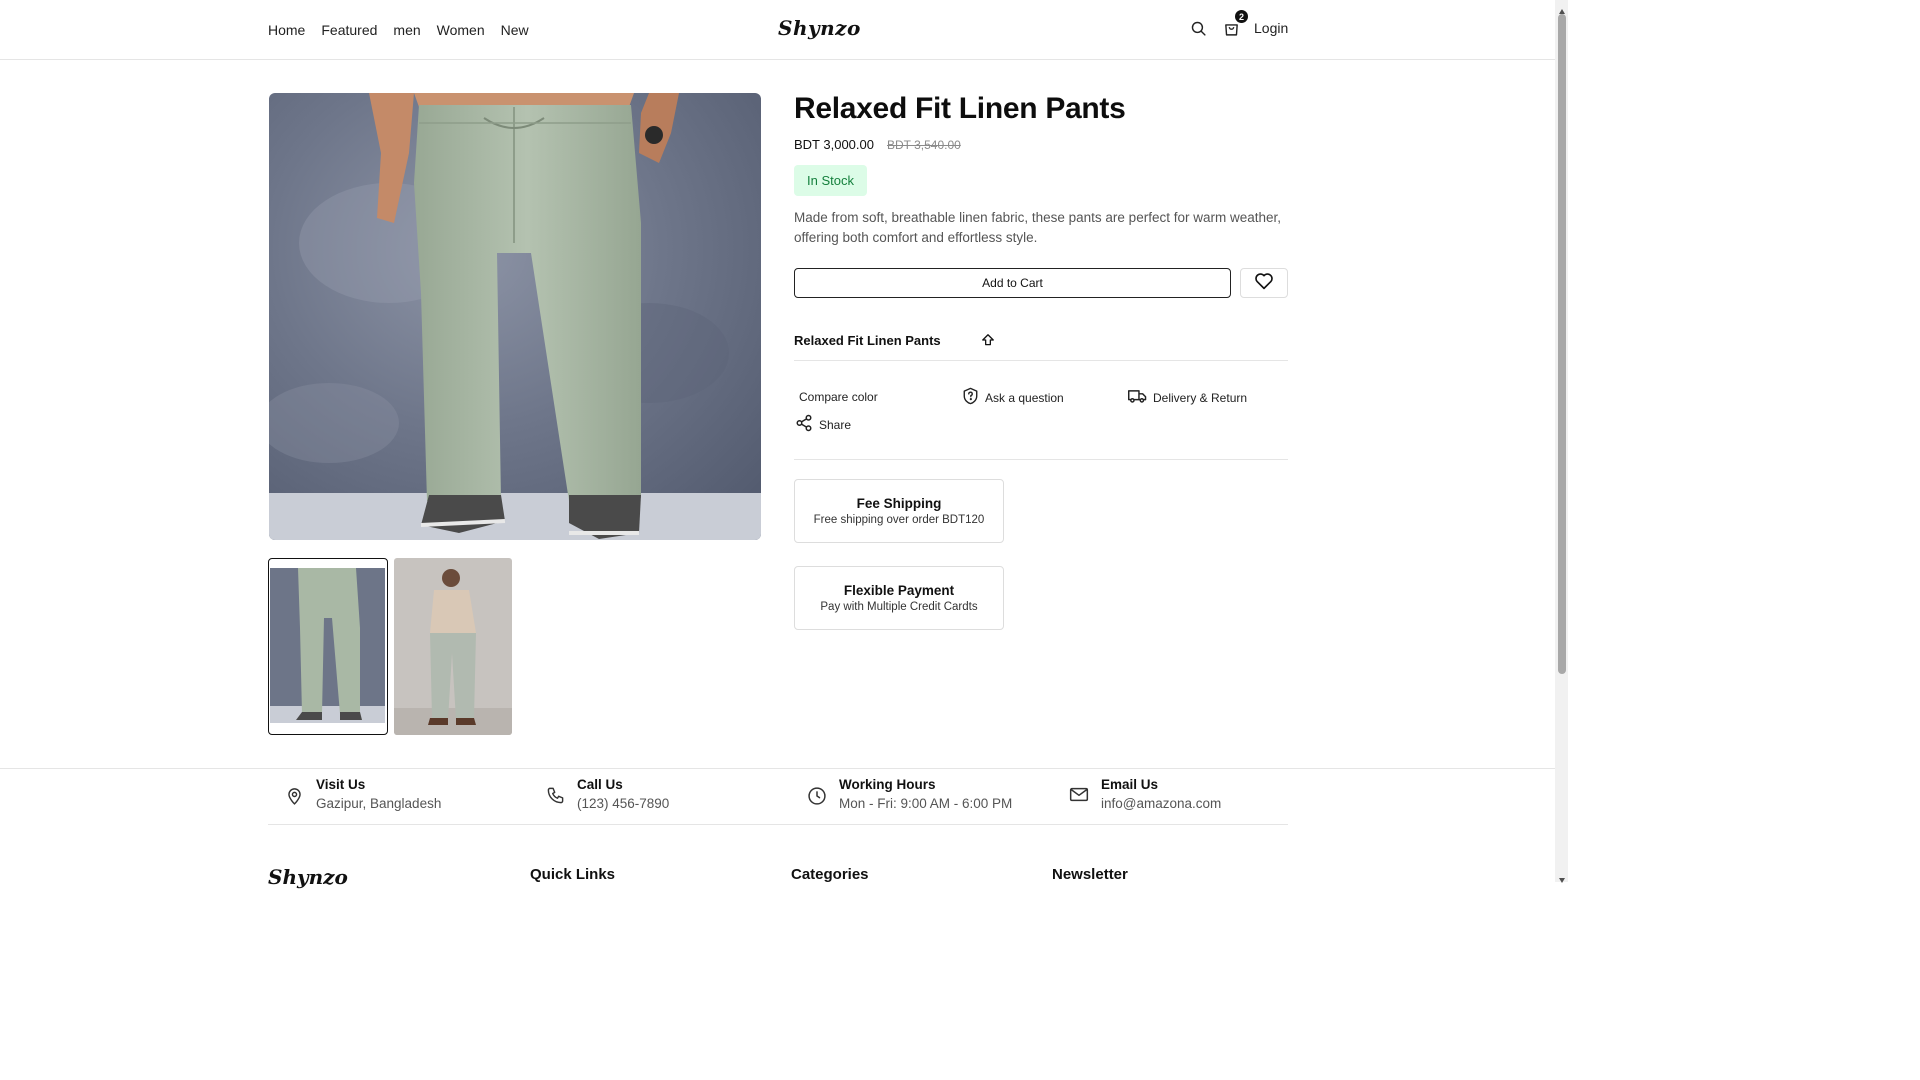 This screenshot has width=1920, height=1080. What do you see at coordinates (341, 784) in the screenshot?
I see `info-title: Visit Us` at bounding box center [341, 784].